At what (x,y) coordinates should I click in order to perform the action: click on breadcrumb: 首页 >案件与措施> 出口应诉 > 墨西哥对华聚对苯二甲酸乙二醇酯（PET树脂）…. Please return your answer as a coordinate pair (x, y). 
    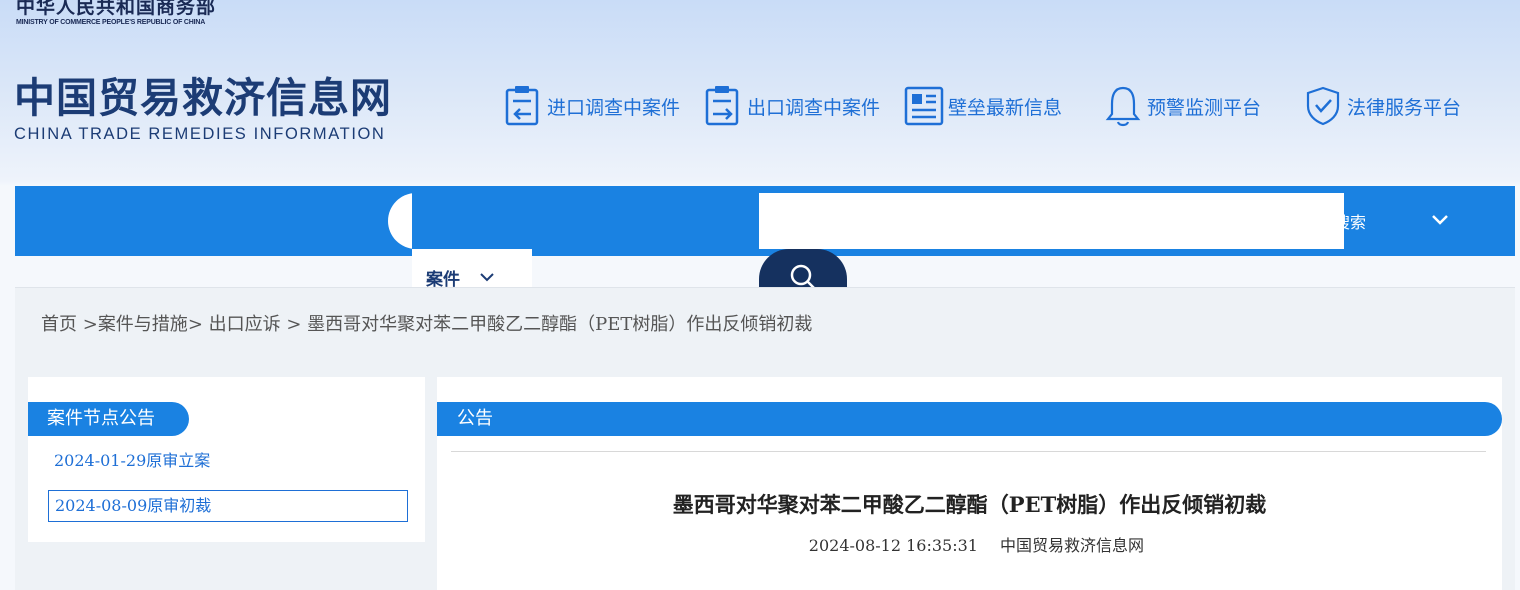
    Looking at the image, I should click on (426, 323).